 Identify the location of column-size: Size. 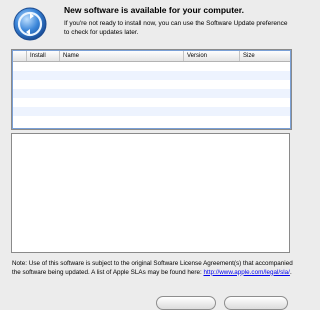
(264, 56).